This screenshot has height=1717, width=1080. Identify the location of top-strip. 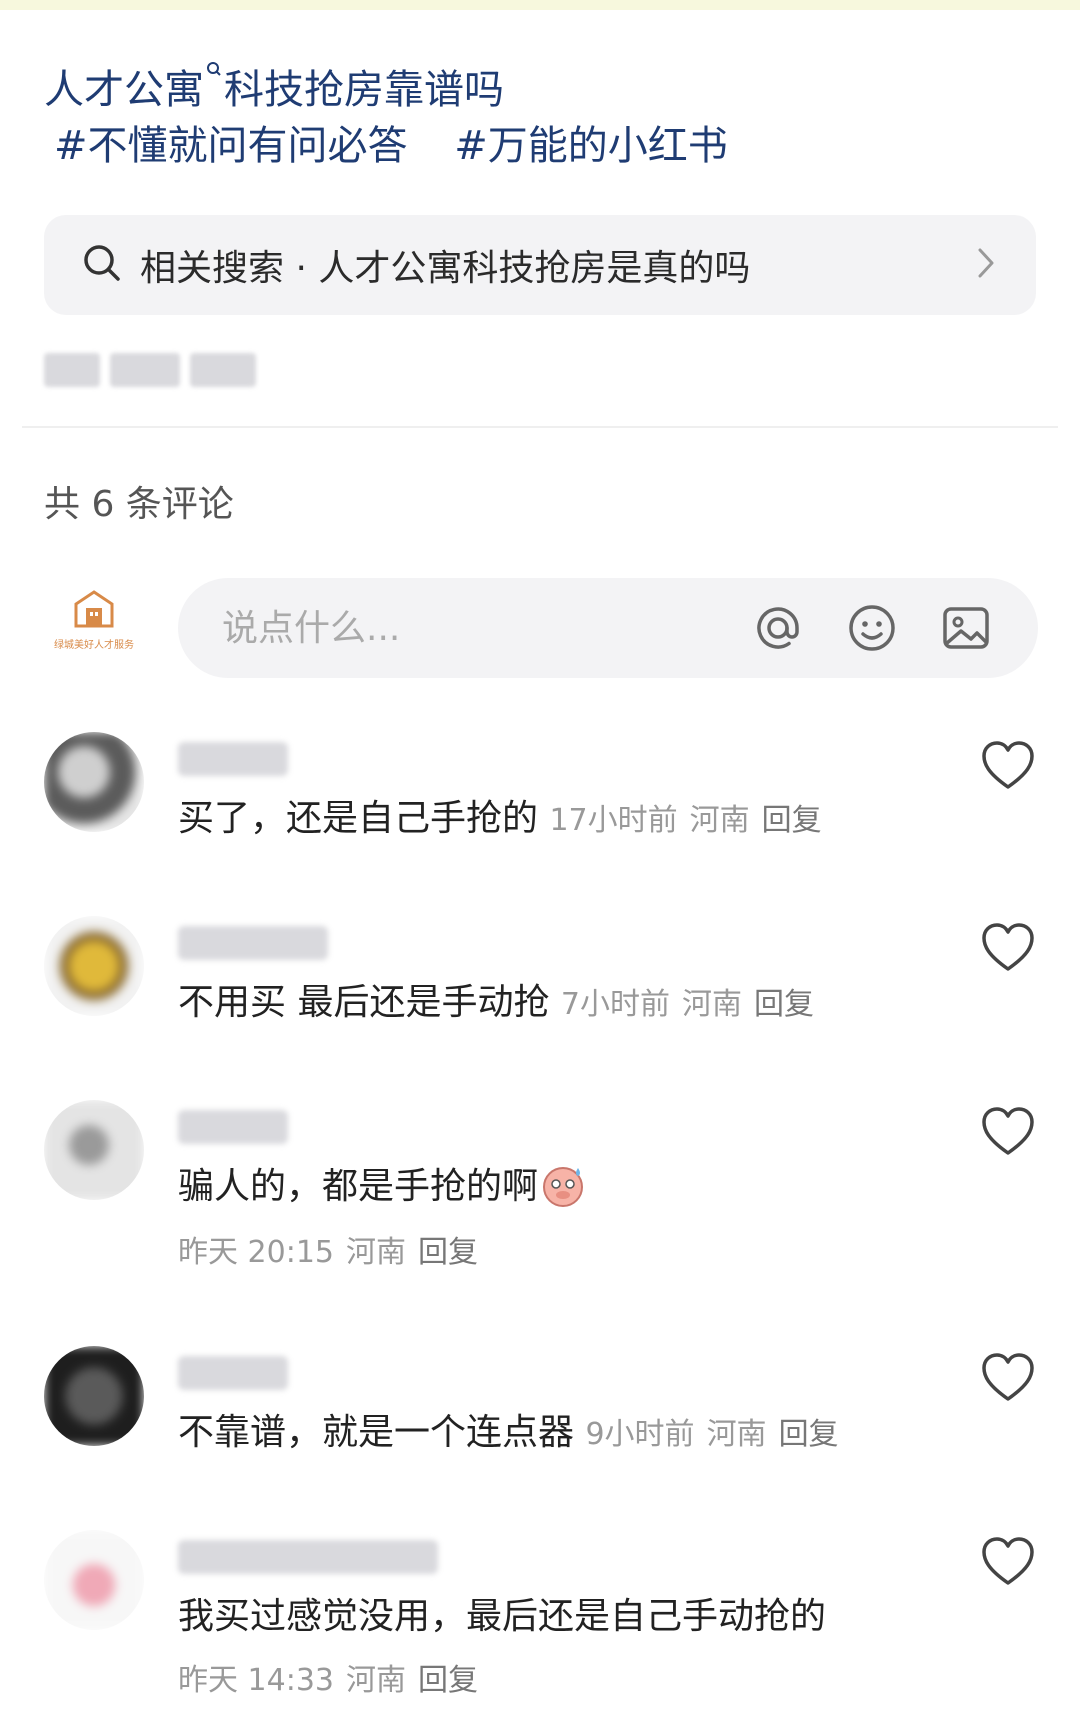
(540, 5).